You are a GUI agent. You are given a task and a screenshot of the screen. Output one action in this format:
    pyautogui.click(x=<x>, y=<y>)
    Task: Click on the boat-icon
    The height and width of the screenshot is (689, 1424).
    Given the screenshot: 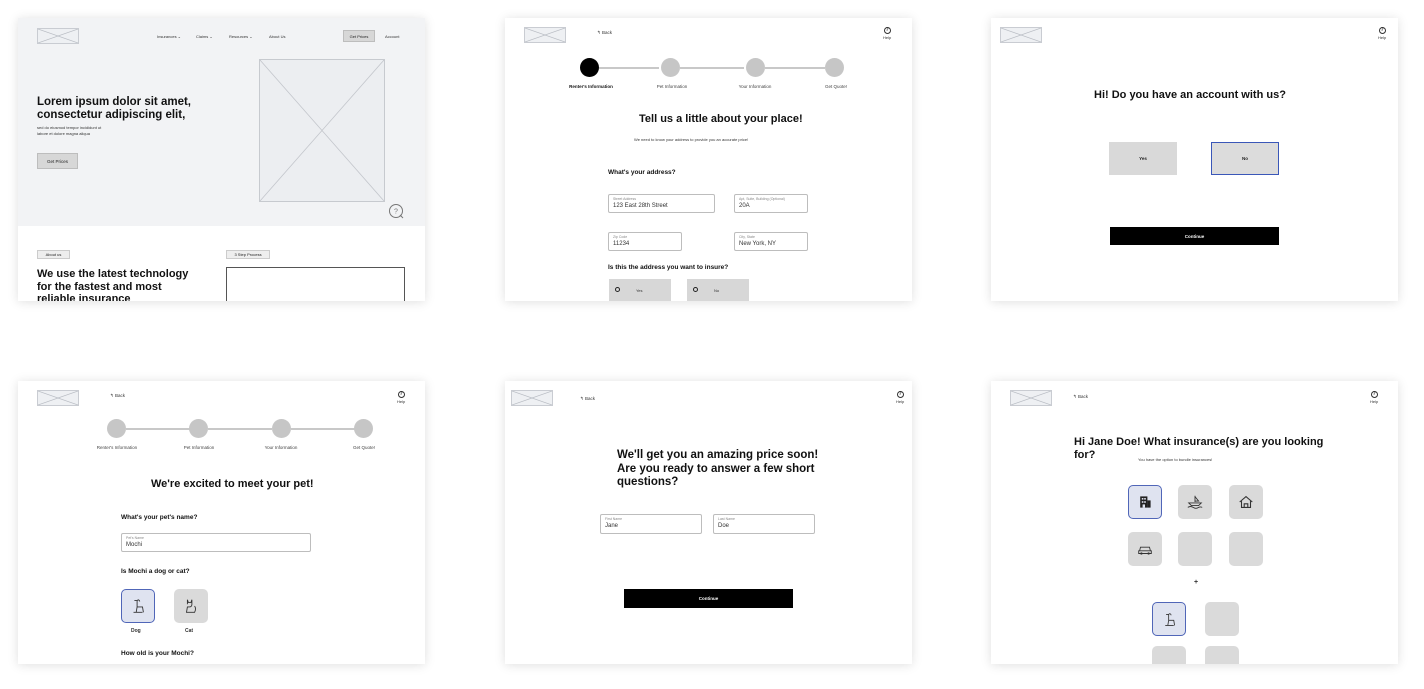 What is the action you would take?
    pyautogui.click(x=1195, y=502)
    